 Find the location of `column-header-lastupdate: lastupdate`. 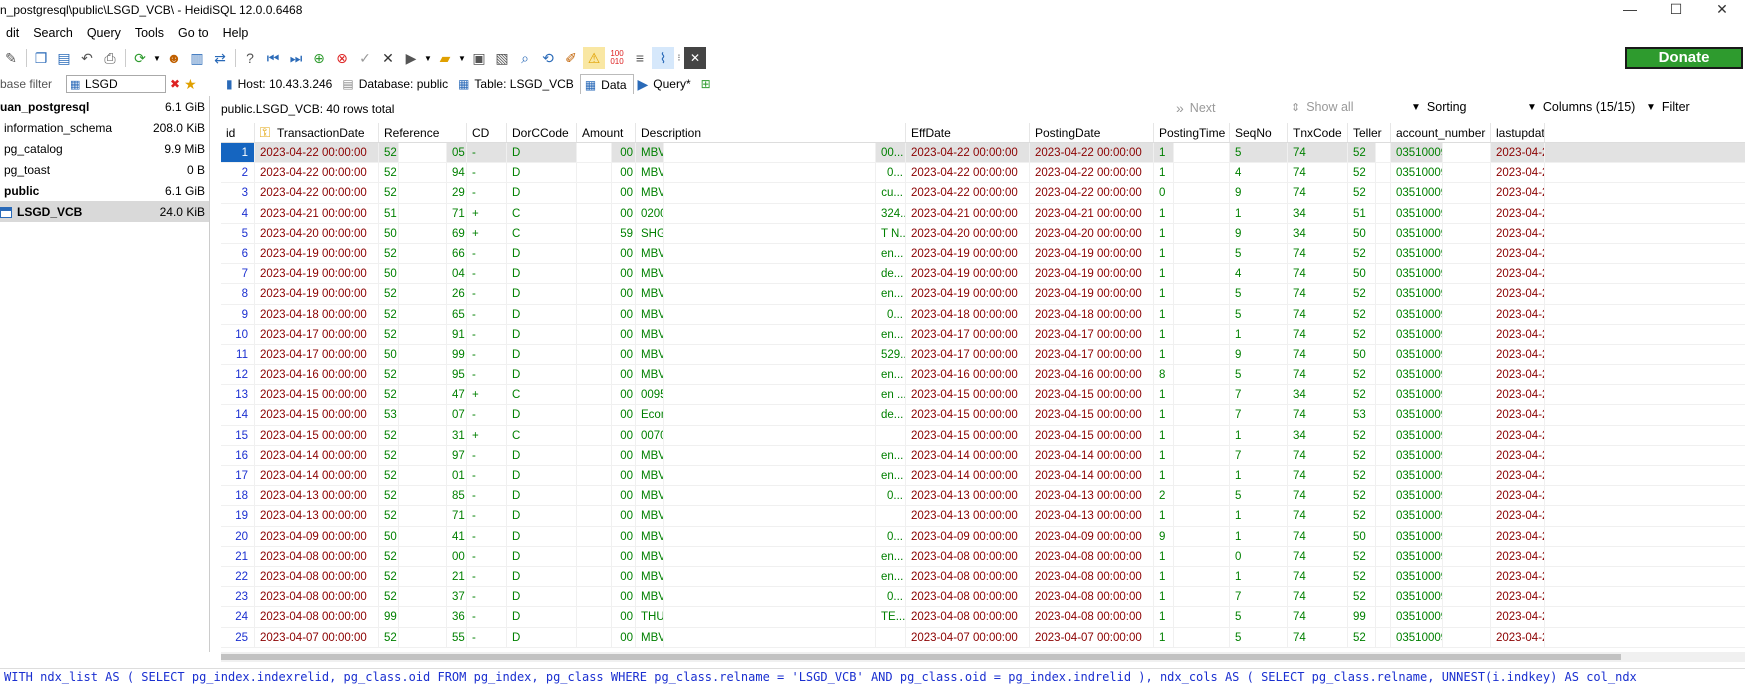

column-header-lastupdate: lastupdate is located at coordinates (1518, 132).